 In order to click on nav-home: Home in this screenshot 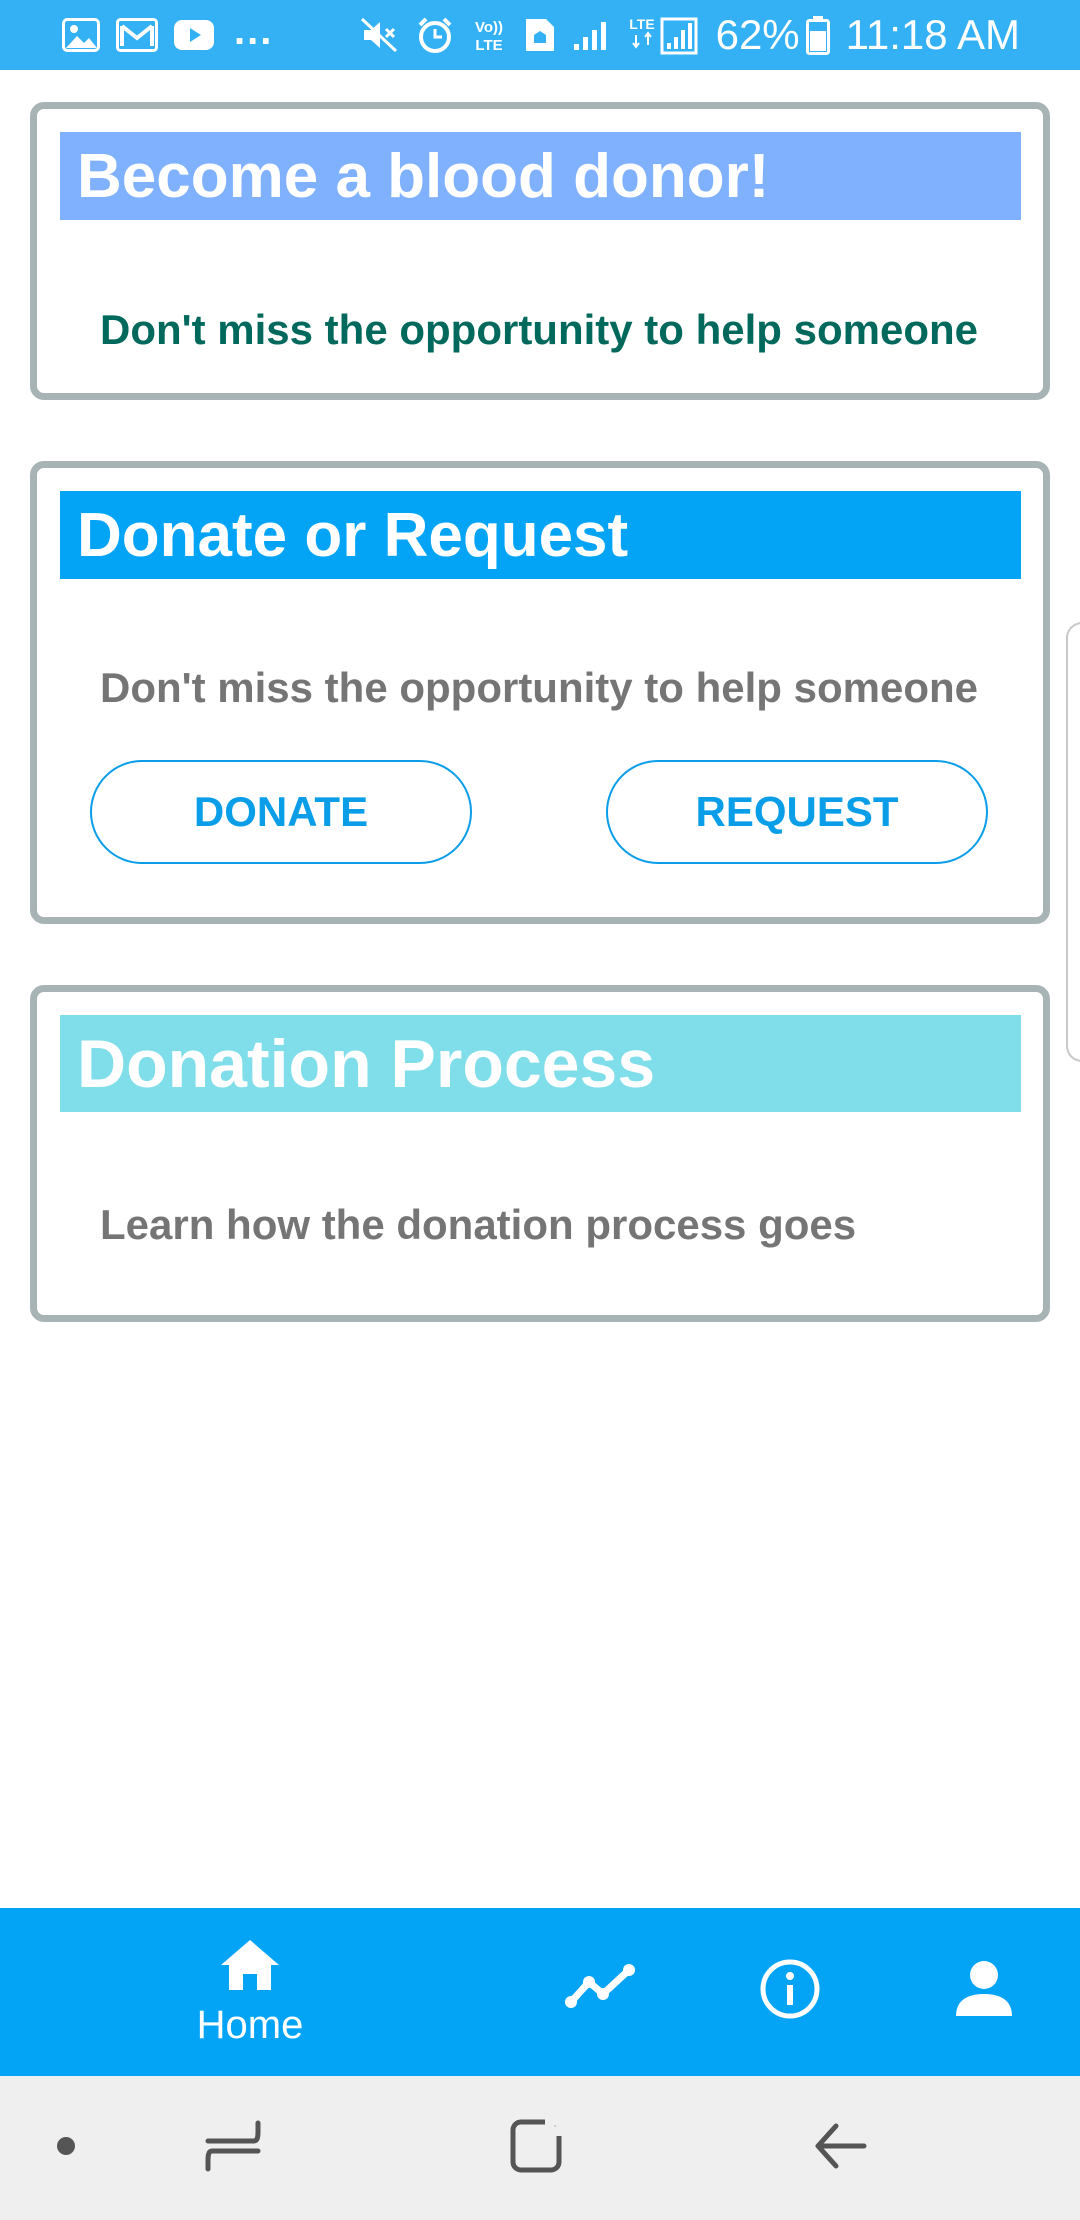, I will do `click(250, 1993)`.